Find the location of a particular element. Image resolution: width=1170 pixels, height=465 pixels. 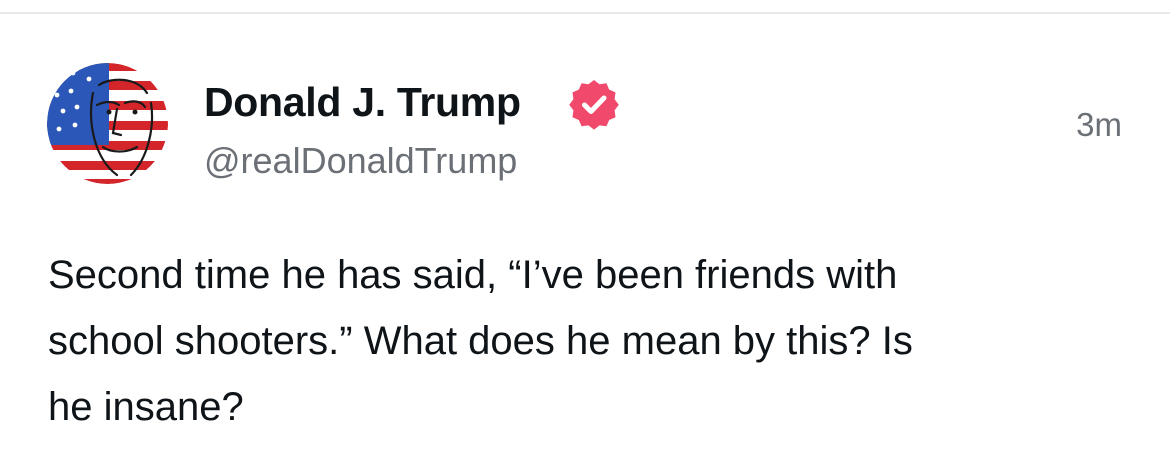

verified-badge-icon is located at coordinates (594, 105).